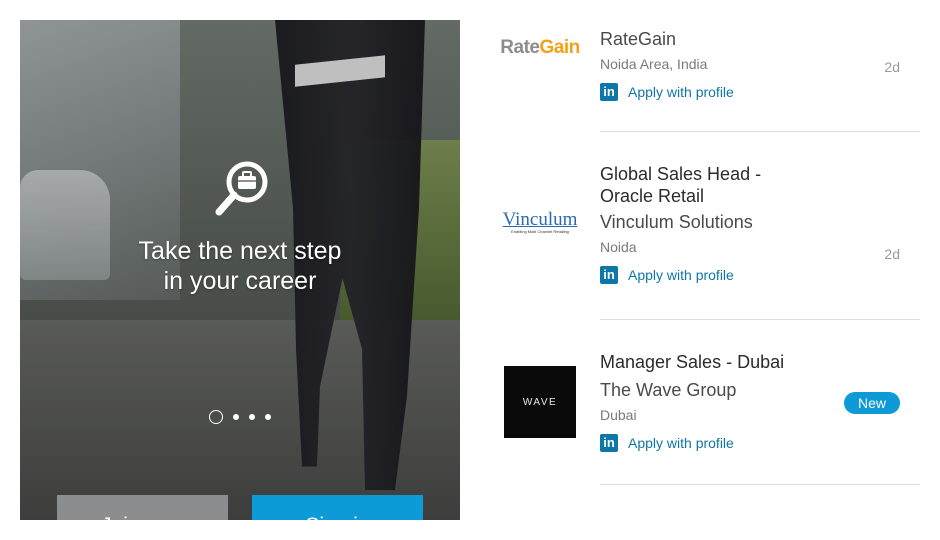 Image resolution: width=940 pixels, height=540 pixels. I want to click on job-search-icon, so click(241, 188).